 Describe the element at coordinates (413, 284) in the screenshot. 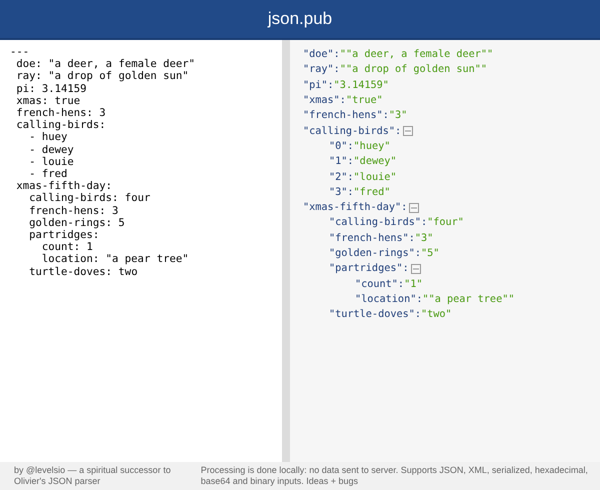

I see `json-value: "1"` at that location.